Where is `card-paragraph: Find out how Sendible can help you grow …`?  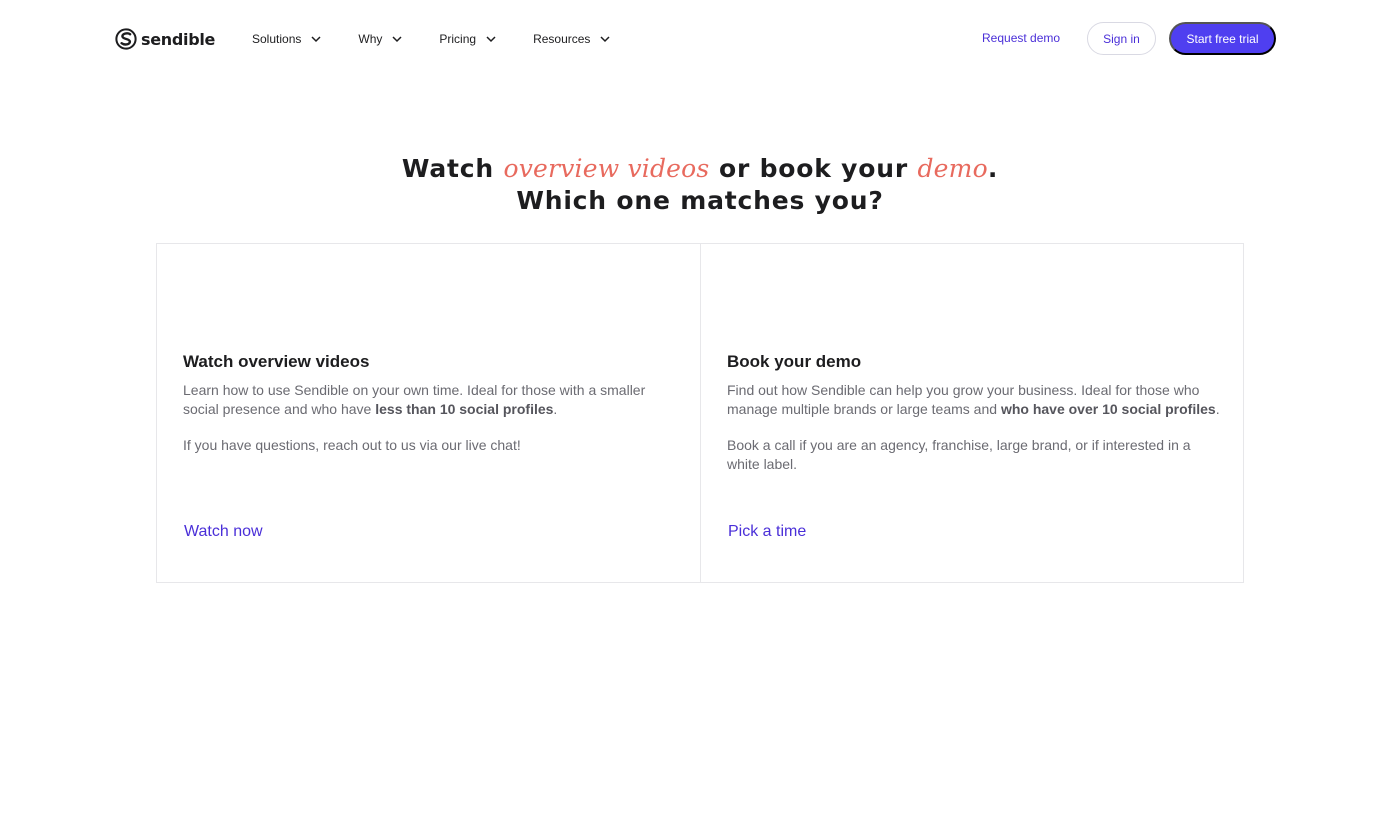 card-paragraph: Find out how Sendible can help you grow … is located at coordinates (974, 399).